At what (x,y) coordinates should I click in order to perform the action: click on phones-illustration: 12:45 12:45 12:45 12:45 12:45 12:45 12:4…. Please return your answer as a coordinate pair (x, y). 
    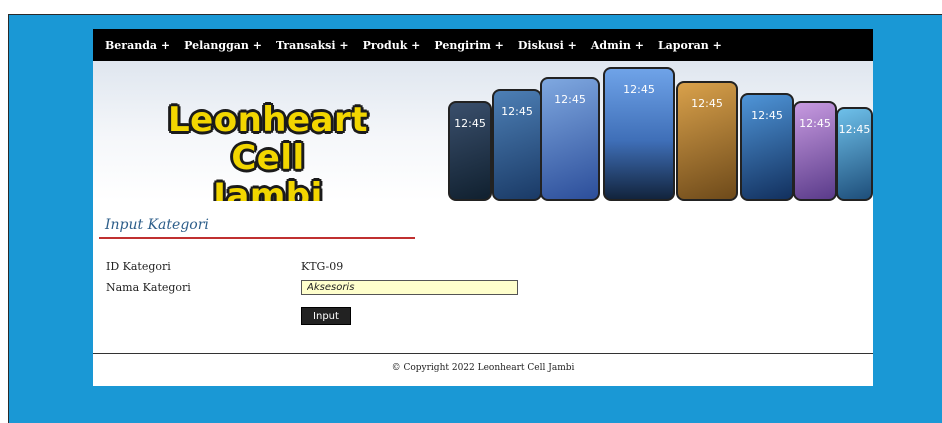
    Looking at the image, I should click on (660, 131).